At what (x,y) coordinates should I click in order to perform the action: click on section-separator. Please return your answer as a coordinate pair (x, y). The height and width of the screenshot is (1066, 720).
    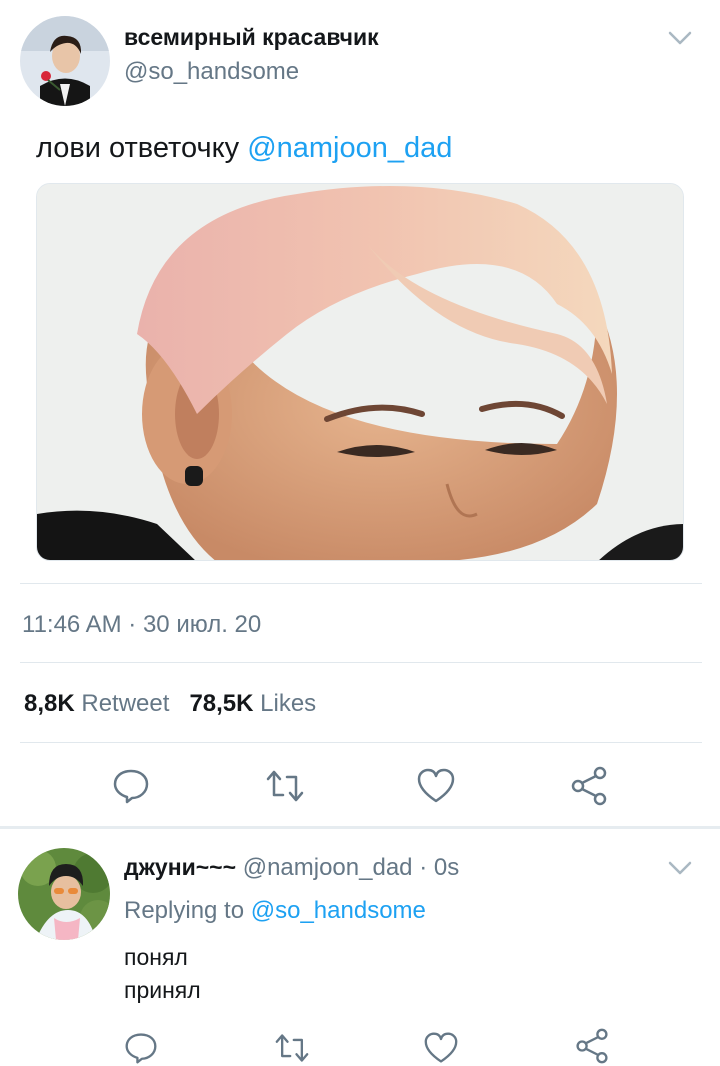
    Looking at the image, I should click on (360, 827).